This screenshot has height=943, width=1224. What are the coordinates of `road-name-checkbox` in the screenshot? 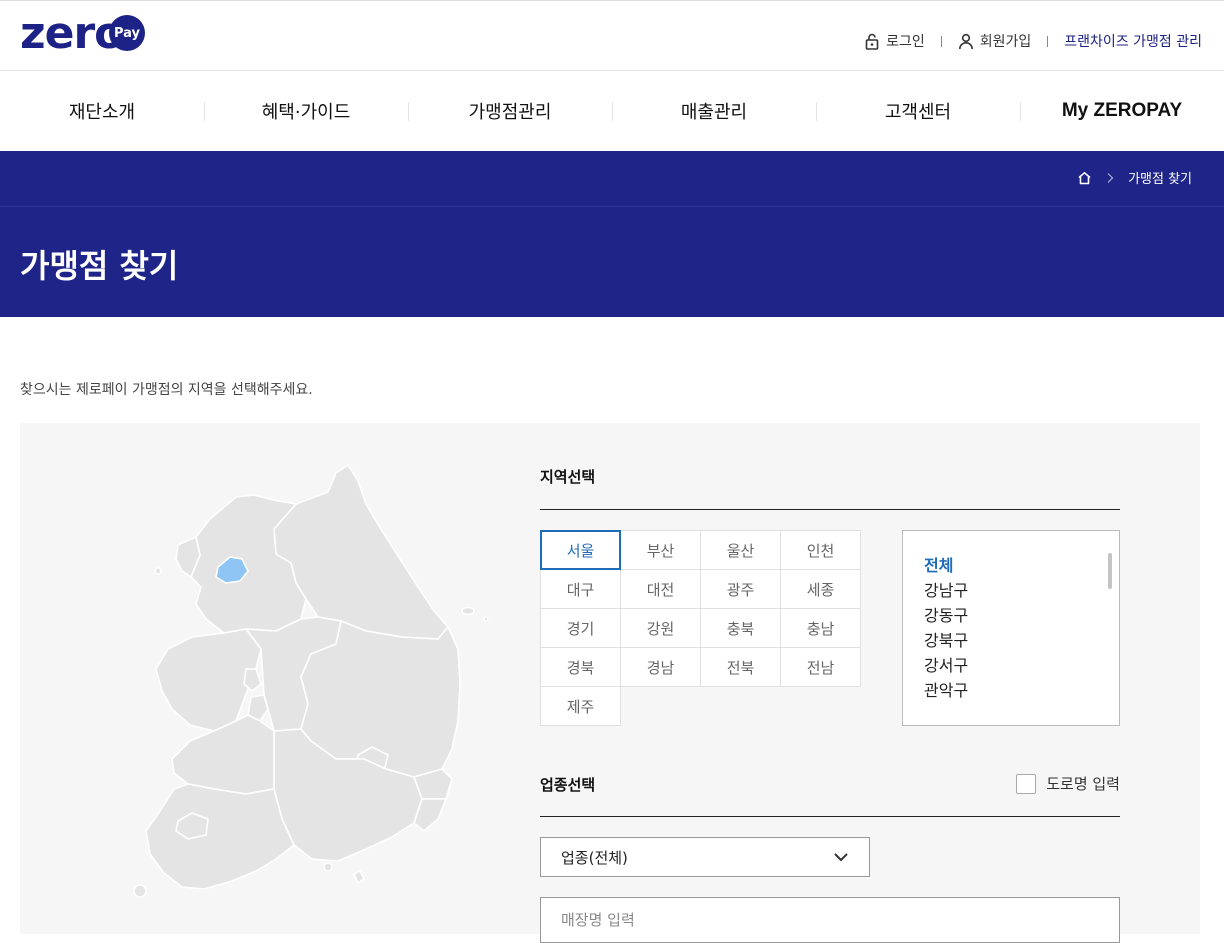 It's located at (1026, 783).